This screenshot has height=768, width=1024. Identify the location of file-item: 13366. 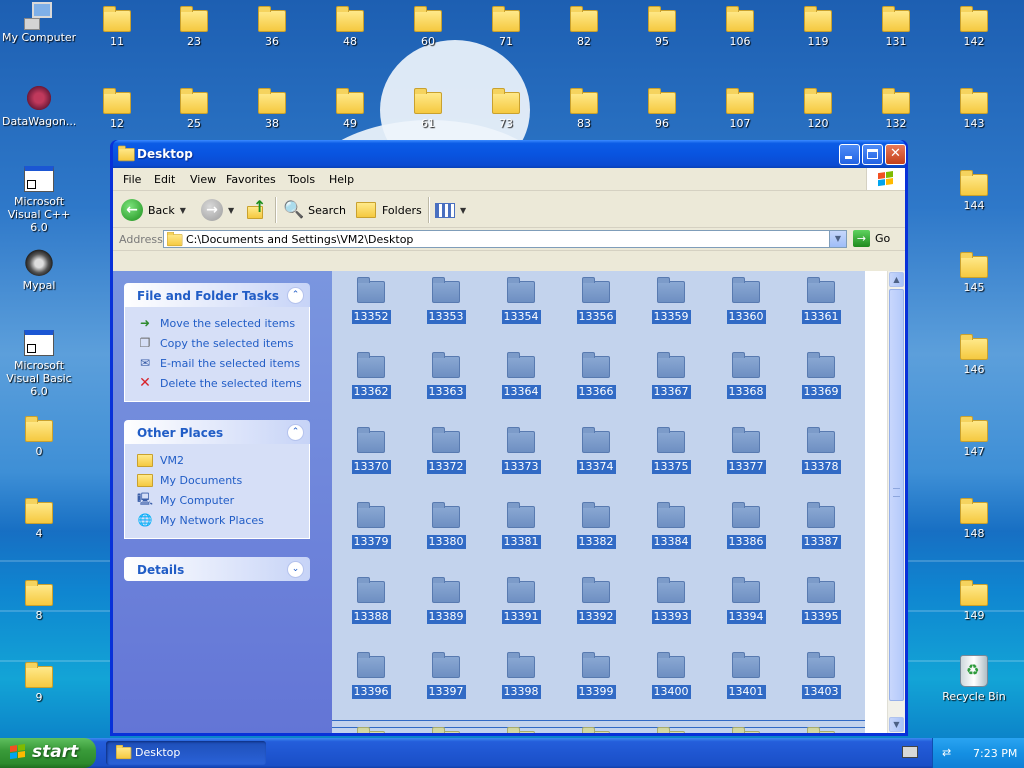
(596, 375).